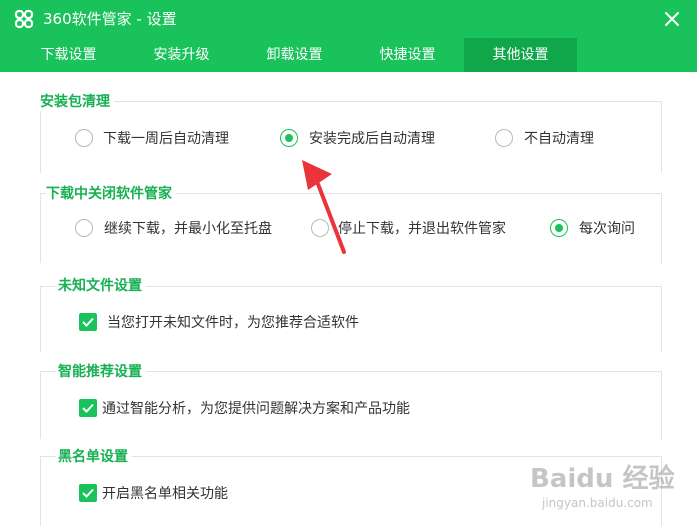 Image resolution: width=697 pixels, height=526 pixels. I want to click on section-title-install-cleanup: 安装包清理, so click(75, 102).